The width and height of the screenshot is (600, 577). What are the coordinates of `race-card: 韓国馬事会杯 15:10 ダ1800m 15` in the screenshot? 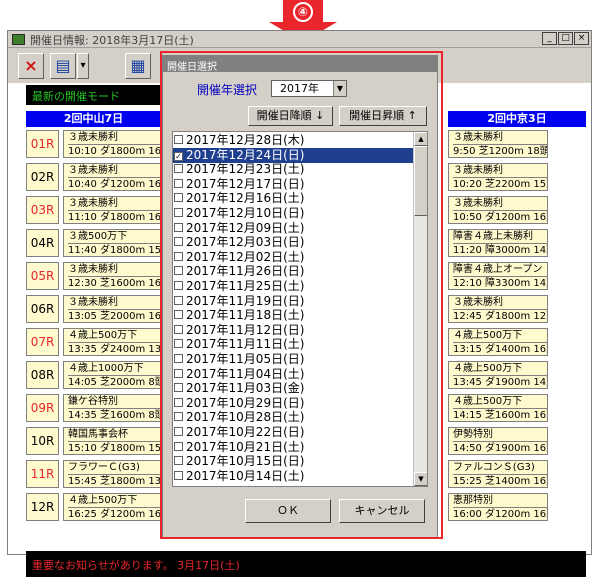 It's located at (113, 441).